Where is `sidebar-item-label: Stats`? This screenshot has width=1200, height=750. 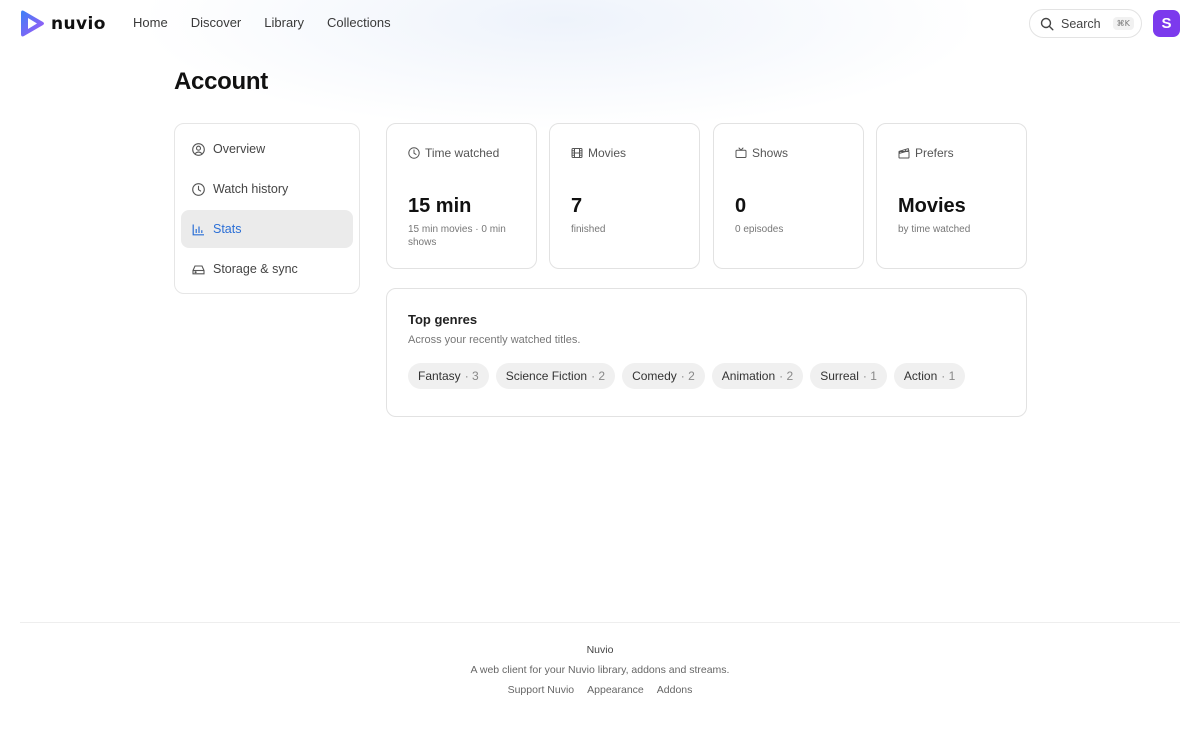
sidebar-item-label: Stats is located at coordinates (227, 229).